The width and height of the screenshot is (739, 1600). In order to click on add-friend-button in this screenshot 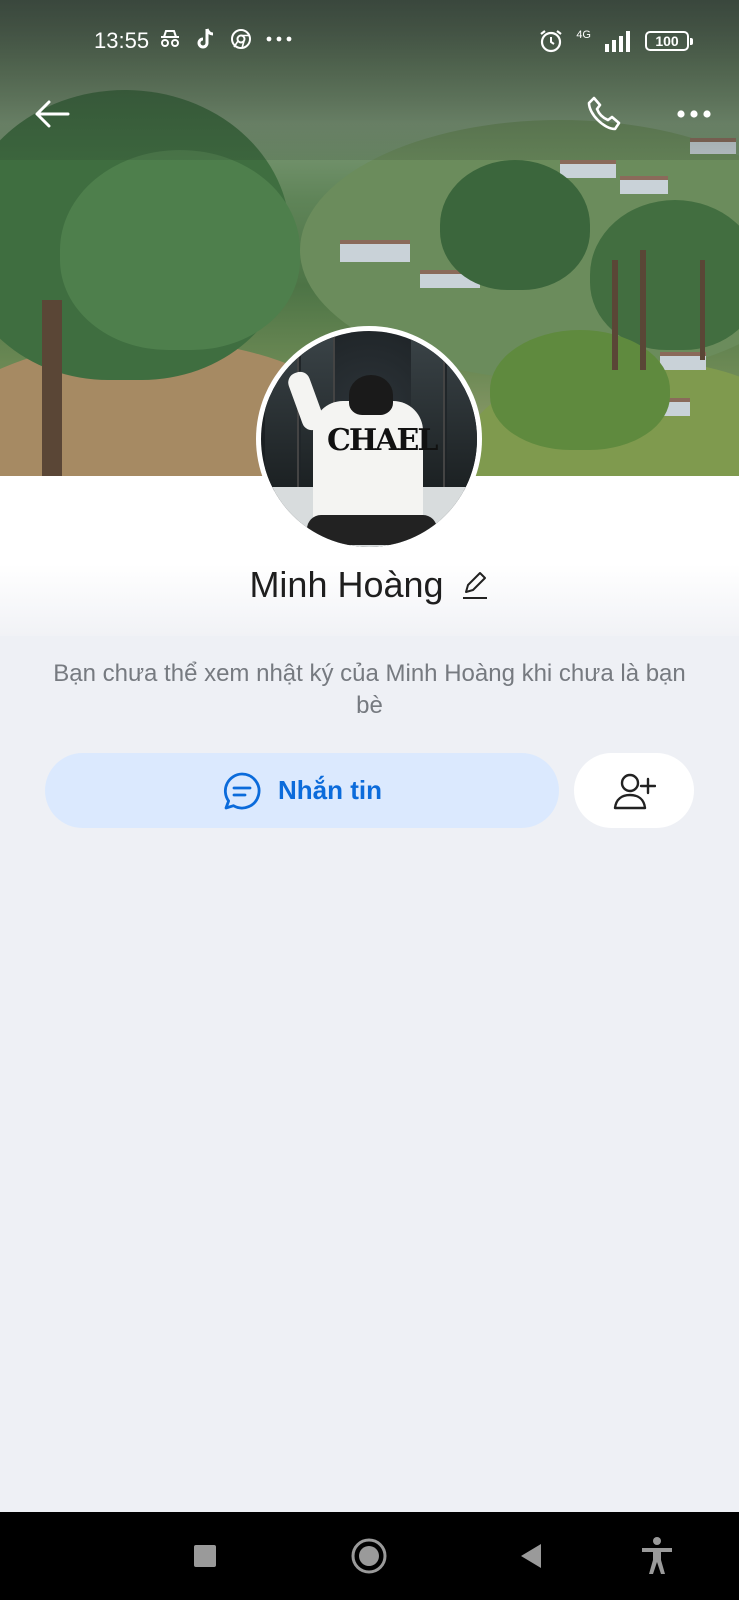, I will do `click(634, 790)`.